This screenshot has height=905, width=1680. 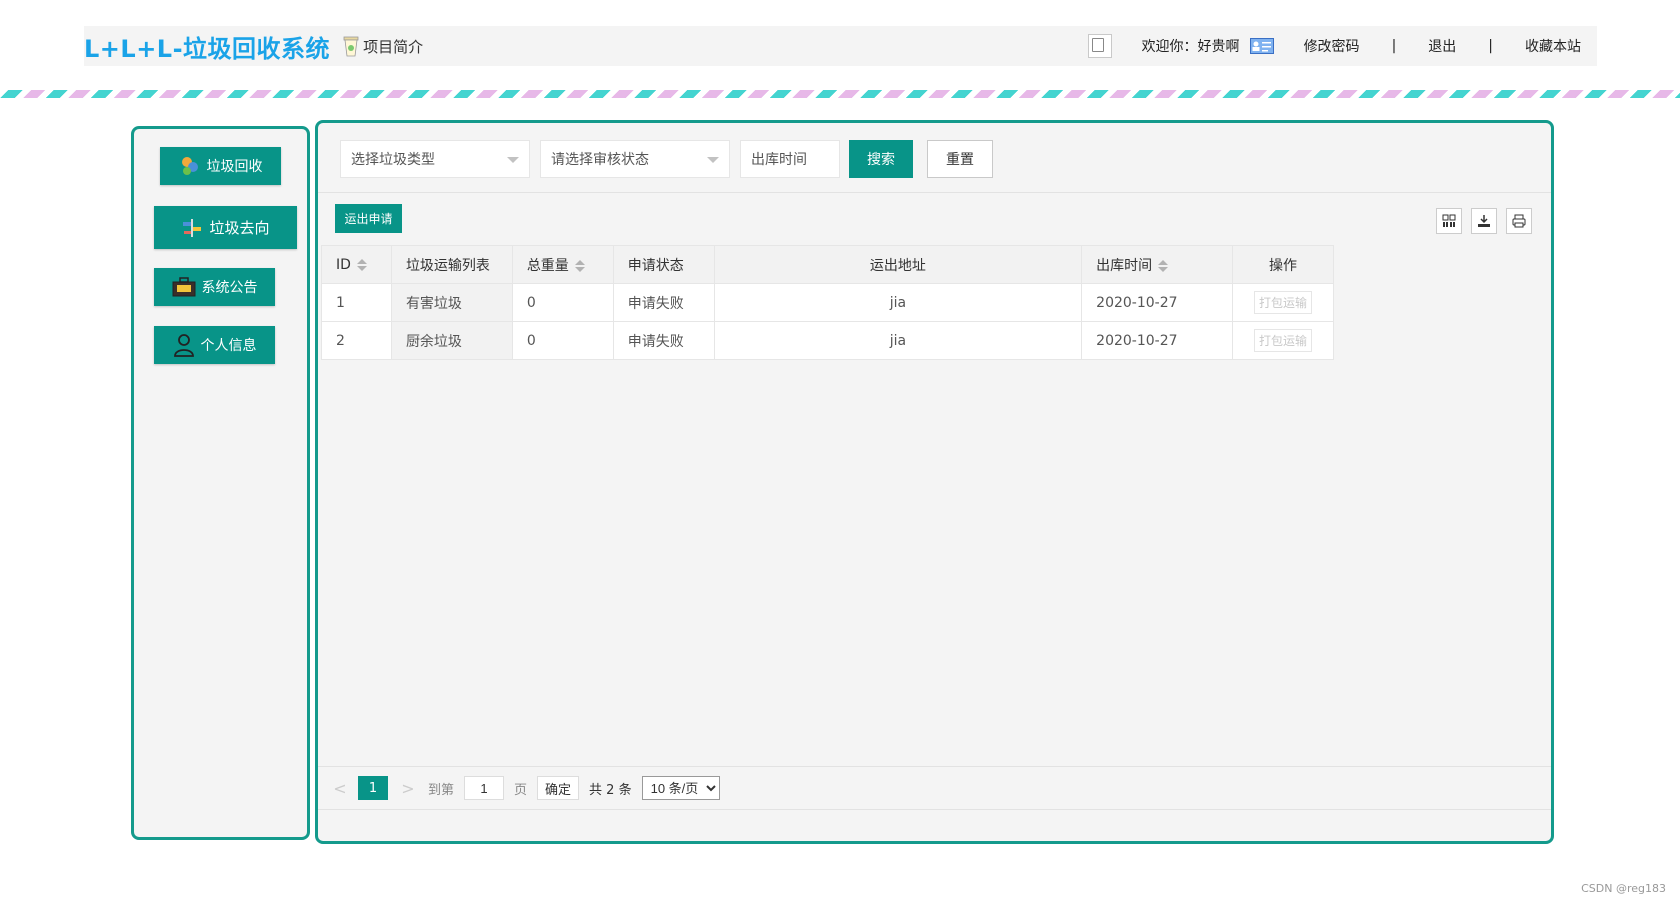 I want to click on column-header-status: 申请状态, so click(x=663, y=264).